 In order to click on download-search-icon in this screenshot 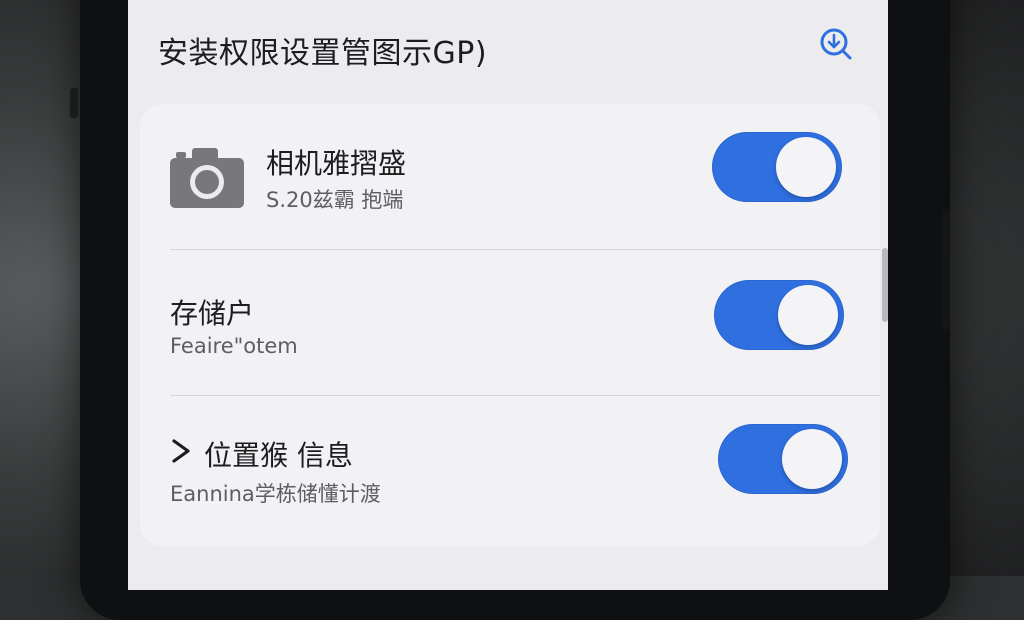, I will do `click(836, 44)`.